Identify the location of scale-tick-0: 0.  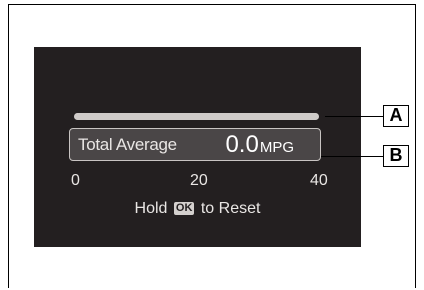
(75, 180).